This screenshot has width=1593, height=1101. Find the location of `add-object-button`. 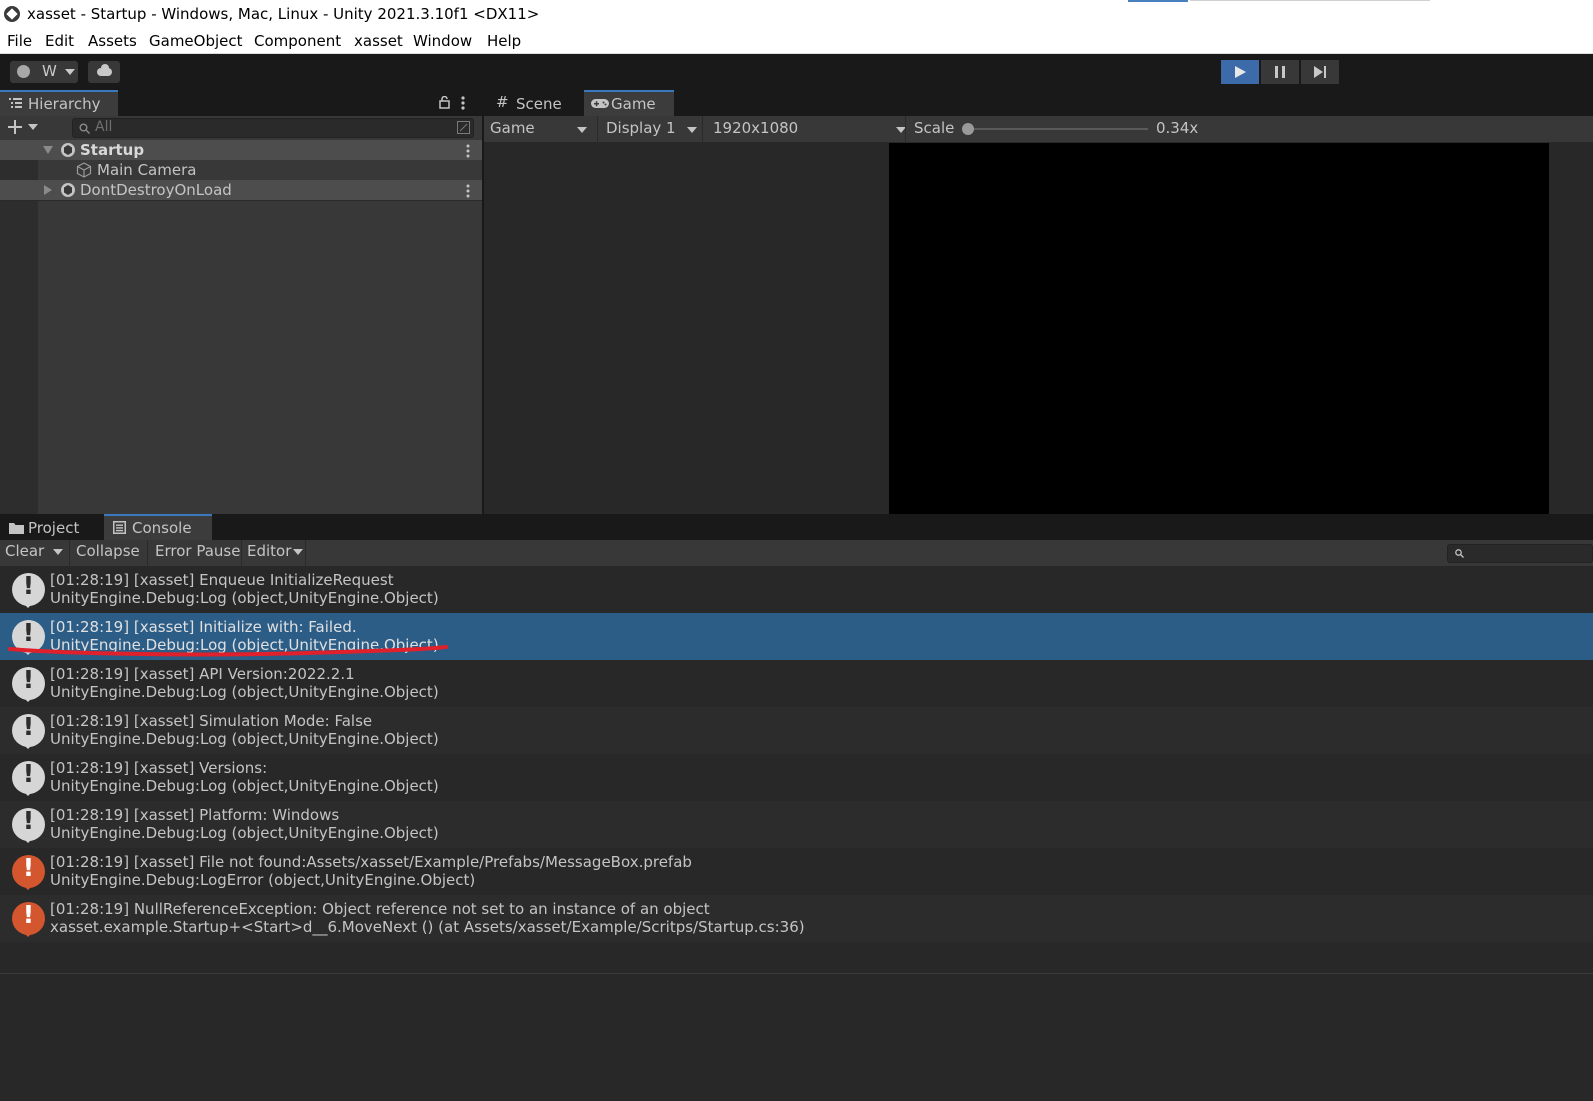

add-object-button is located at coordinates (24, 127).